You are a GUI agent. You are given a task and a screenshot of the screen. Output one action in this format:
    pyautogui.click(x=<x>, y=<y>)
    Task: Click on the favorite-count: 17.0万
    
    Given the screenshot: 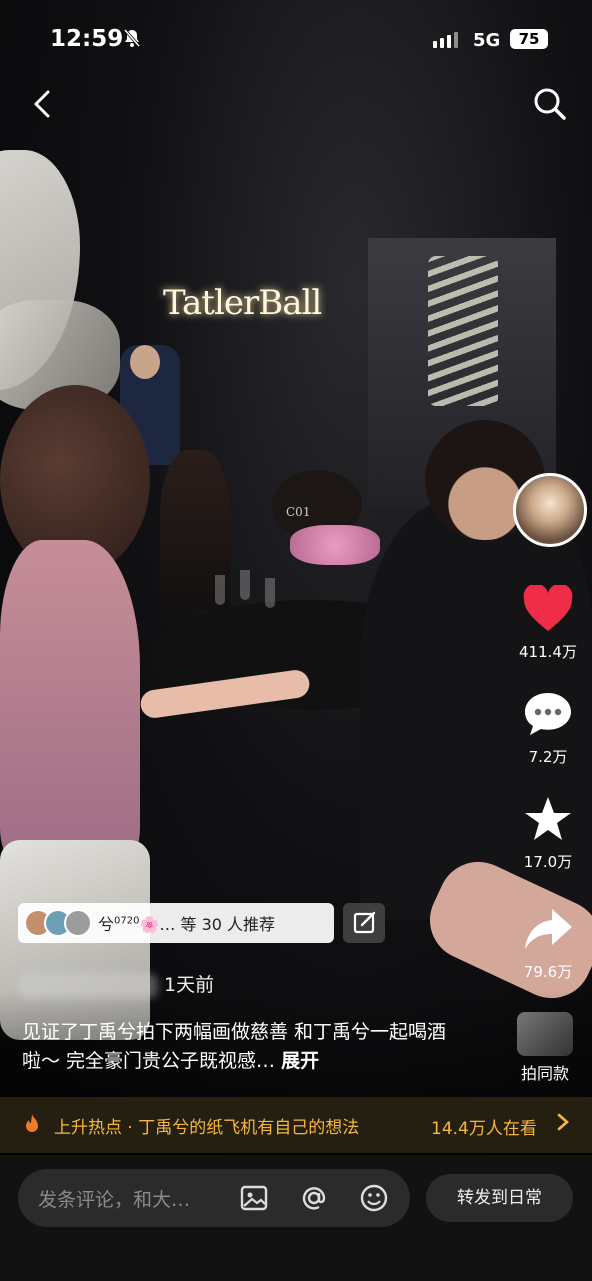 What is the action you would take?
    pyautogui.click(x=548, y=862)
    